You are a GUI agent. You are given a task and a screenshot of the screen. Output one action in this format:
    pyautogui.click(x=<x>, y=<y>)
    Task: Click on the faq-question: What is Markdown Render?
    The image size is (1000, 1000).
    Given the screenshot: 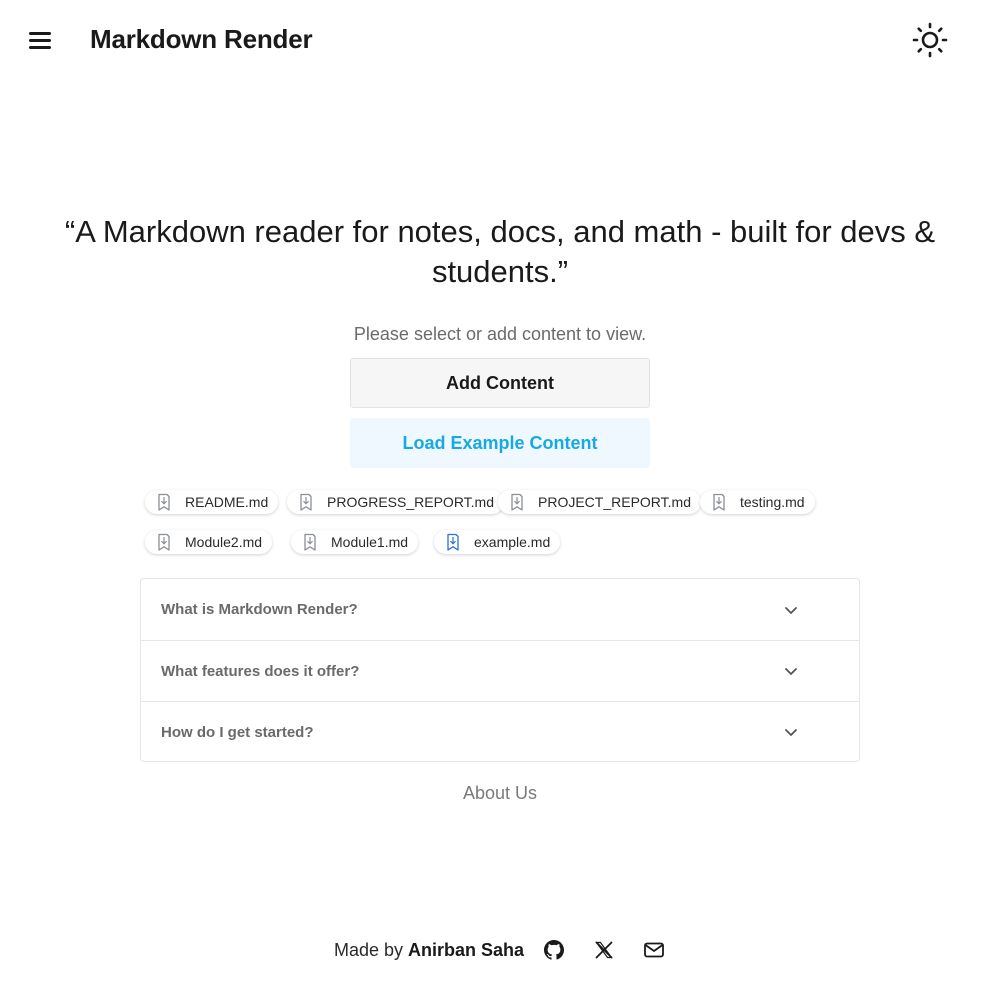 What is the action you would take?
    pyautogui.click(x=259, y=609)
    